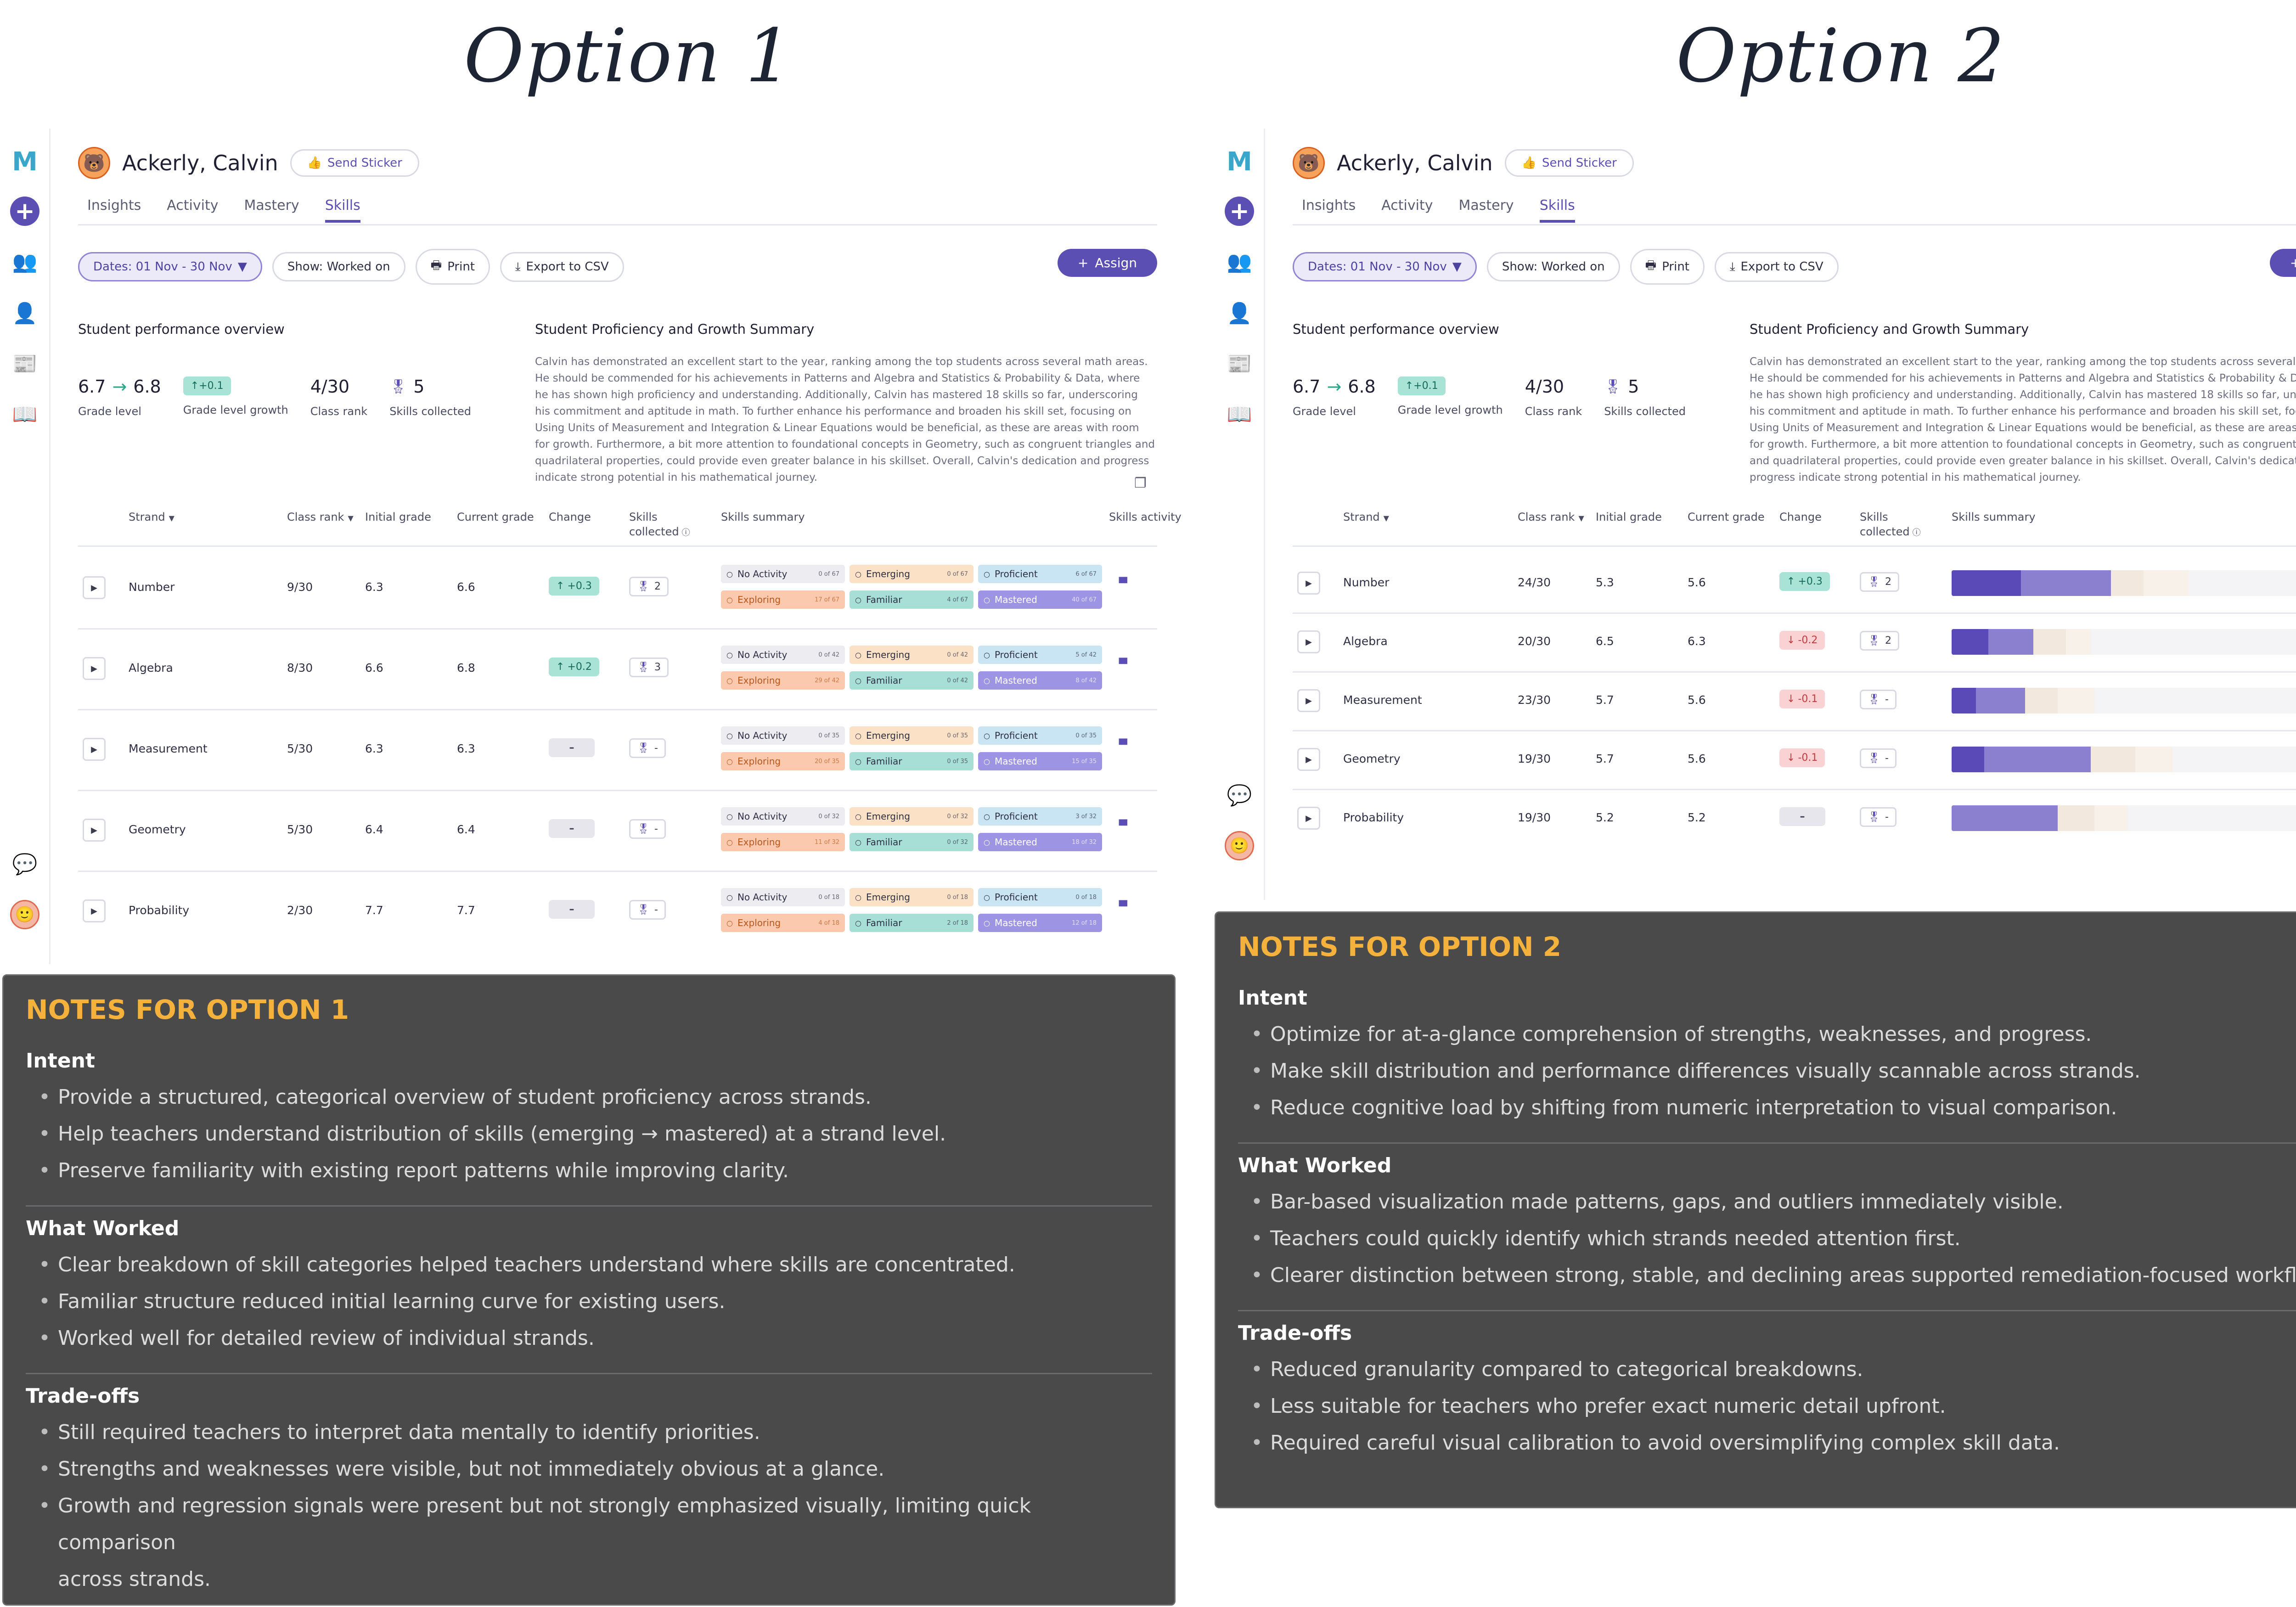 The image size is (2296, 1607). I want to click on skill-chip-em: ○ Emerging 0 of 35, so click(912, 735).